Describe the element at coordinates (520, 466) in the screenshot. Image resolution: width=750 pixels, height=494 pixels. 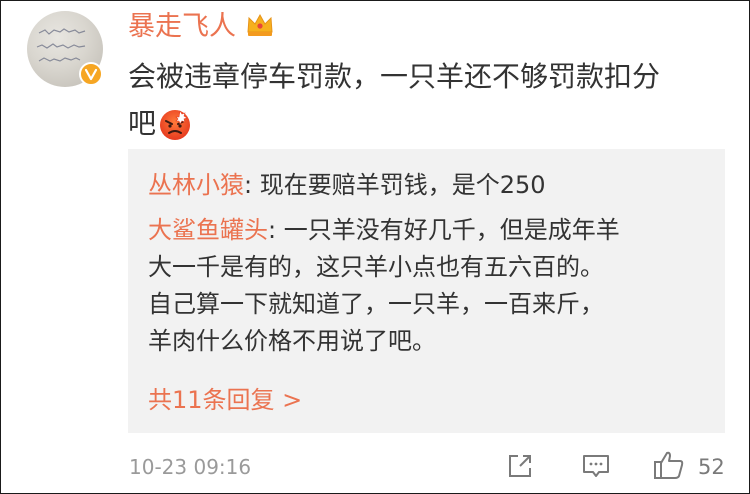
I see `share-icon` at that location.